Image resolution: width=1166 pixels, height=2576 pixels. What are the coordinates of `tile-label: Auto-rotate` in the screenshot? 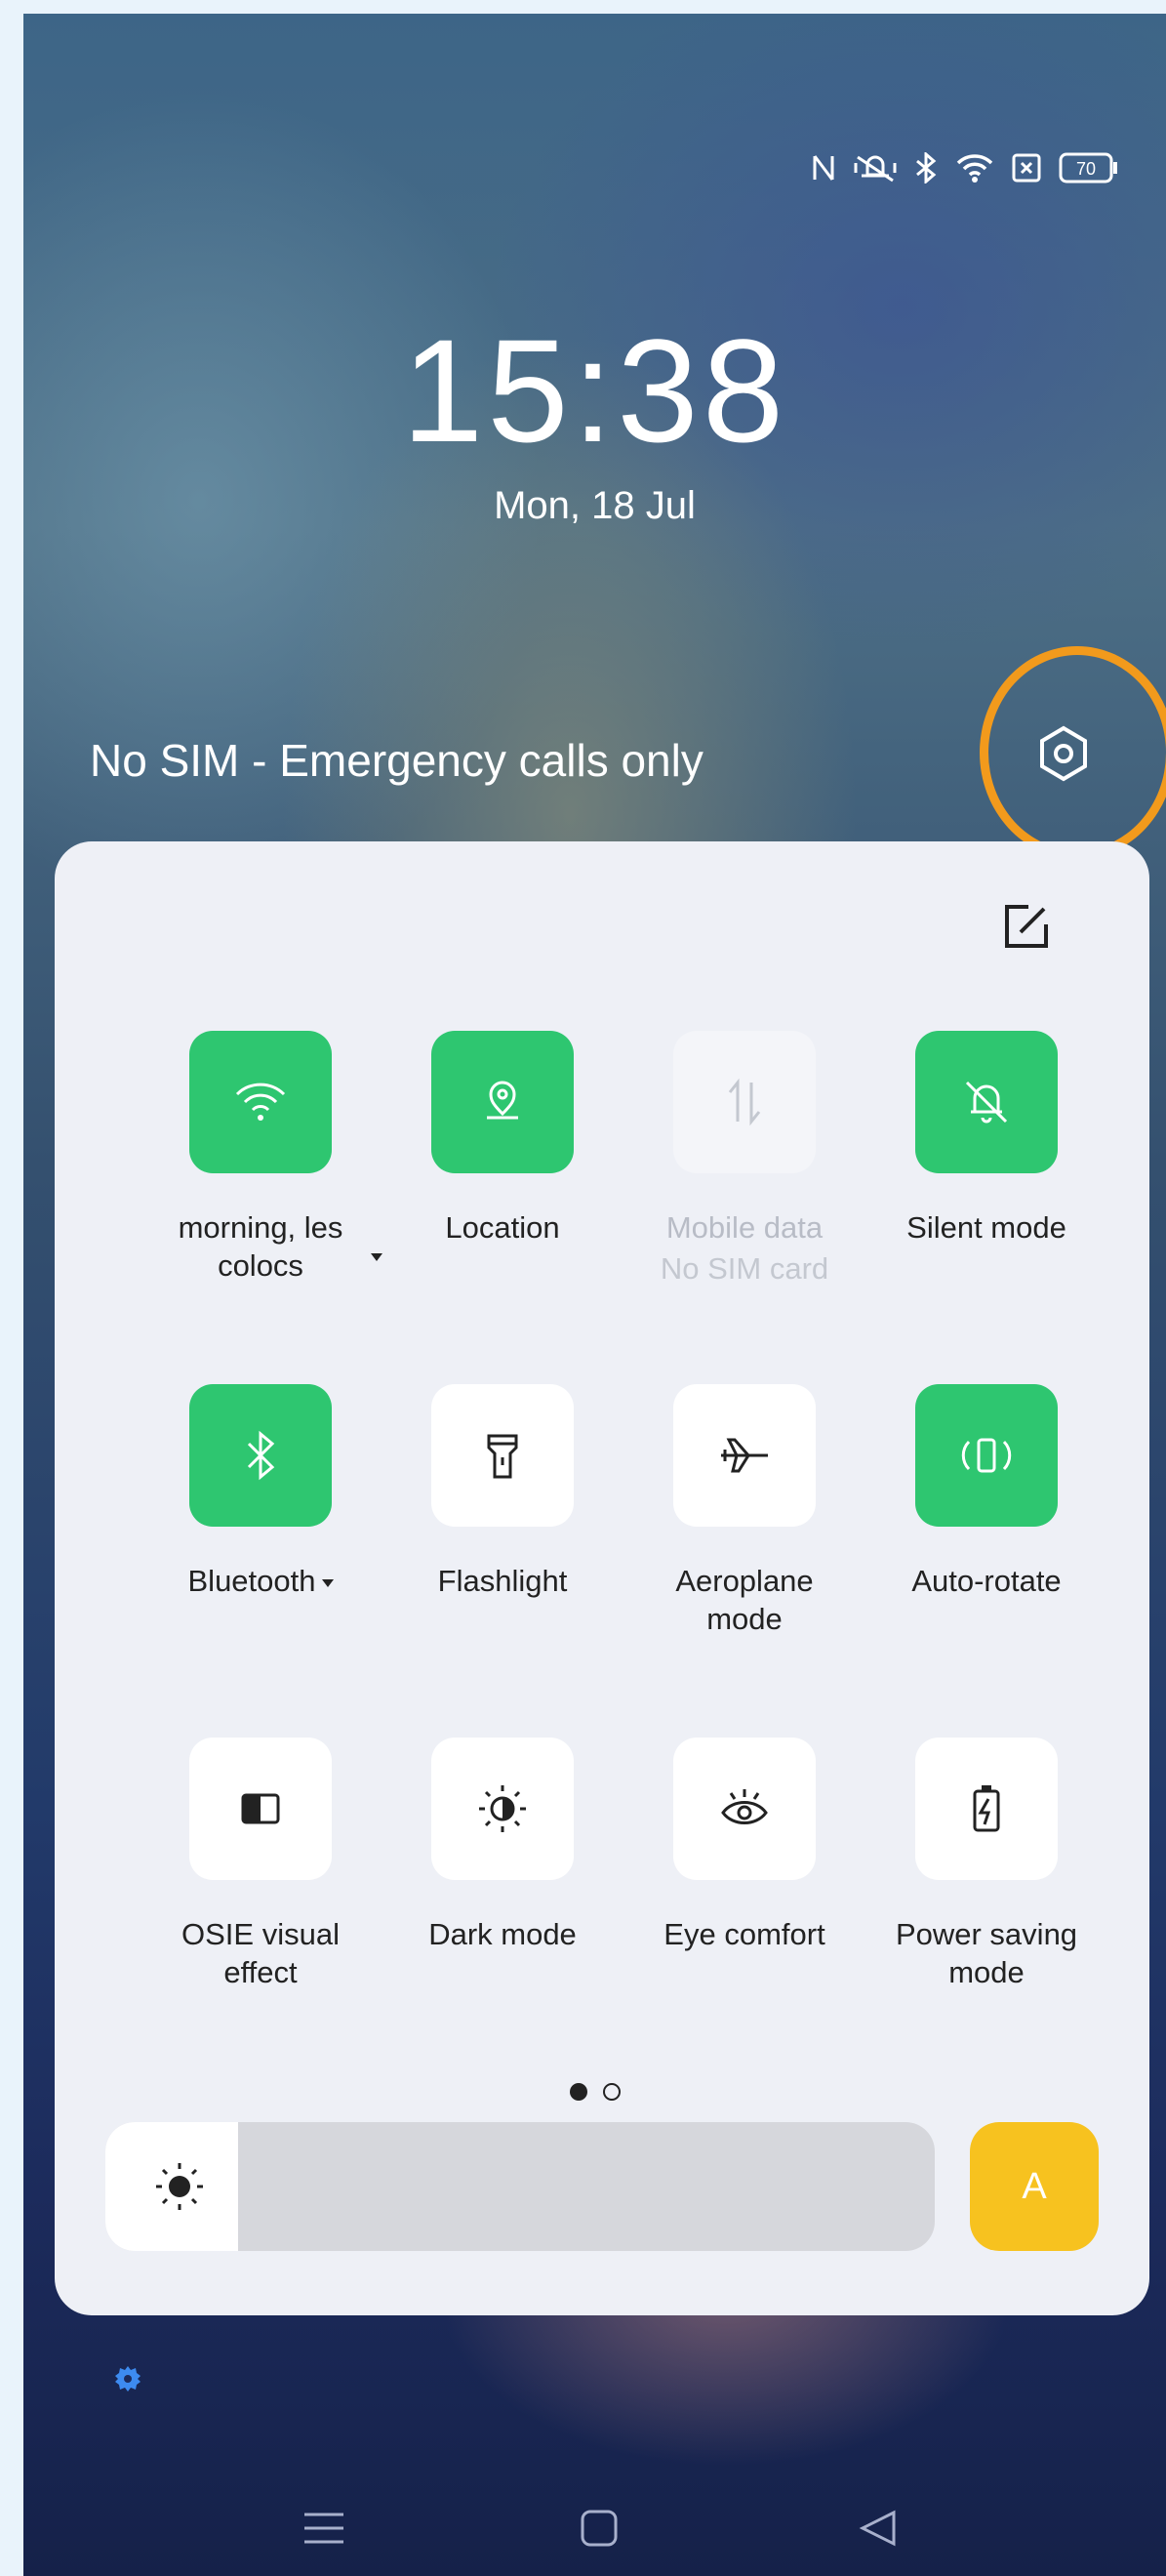 It's located at (986, 1581).